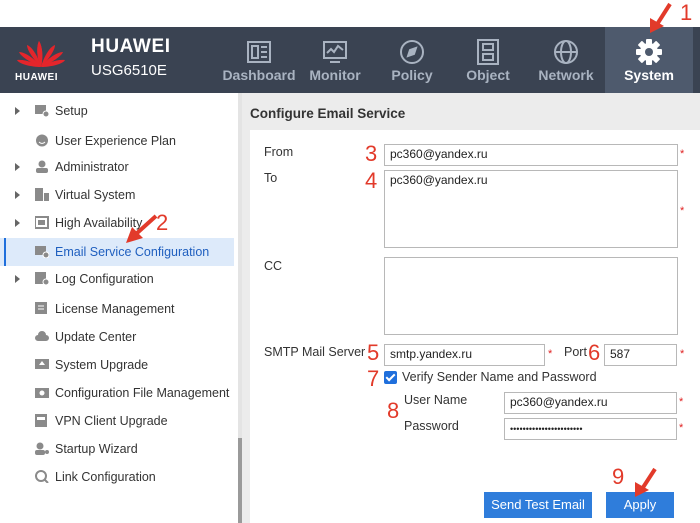 The height and width of the screenshot is (523, 700). Describe the element at coordinates (42, 252) in the screenshot. I see `email-gear-icon` at that location.